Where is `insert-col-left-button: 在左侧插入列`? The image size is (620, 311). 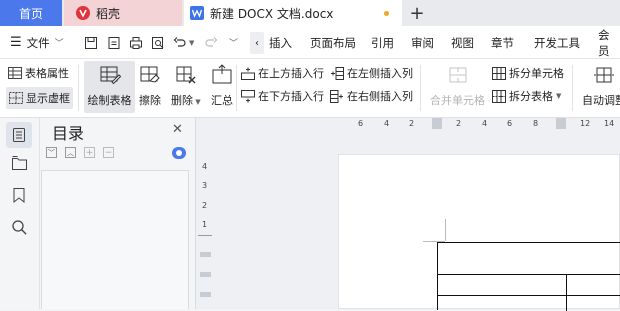
insert-col-left-button: 在左侧插入列 is located at coordinates (371, 73).